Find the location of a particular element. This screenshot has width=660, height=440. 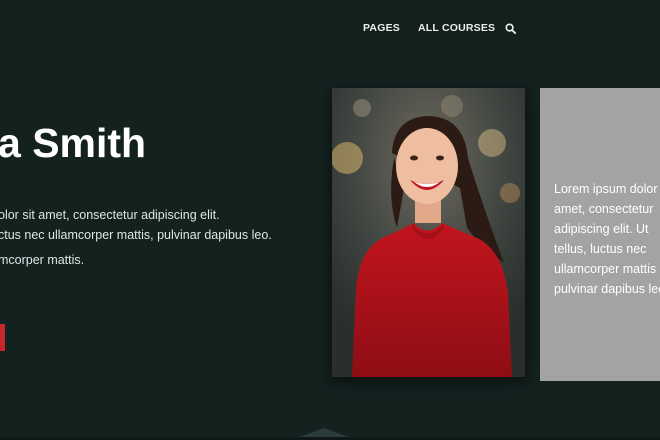

top-navigation-bar: PAGES ALL COURSES is located at coordinates (330, 29).